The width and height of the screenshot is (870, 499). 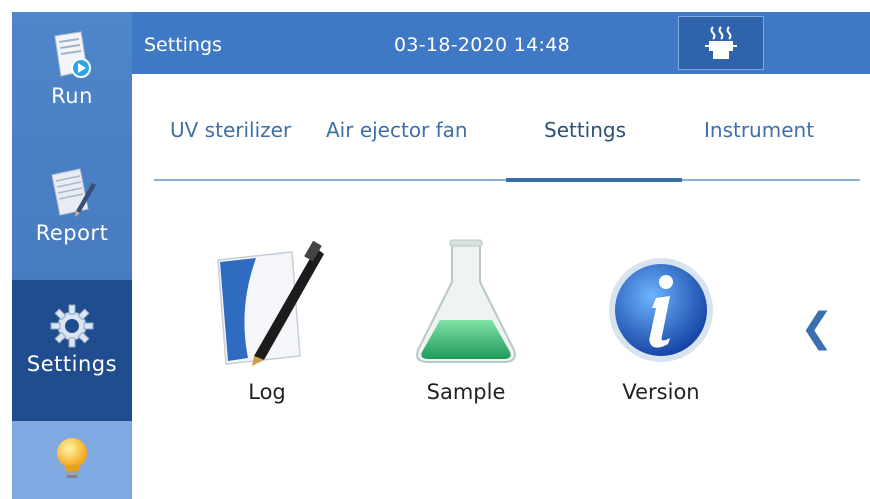 I want to click on sidebar-item-label: Settings, so click(x=72, y=364).